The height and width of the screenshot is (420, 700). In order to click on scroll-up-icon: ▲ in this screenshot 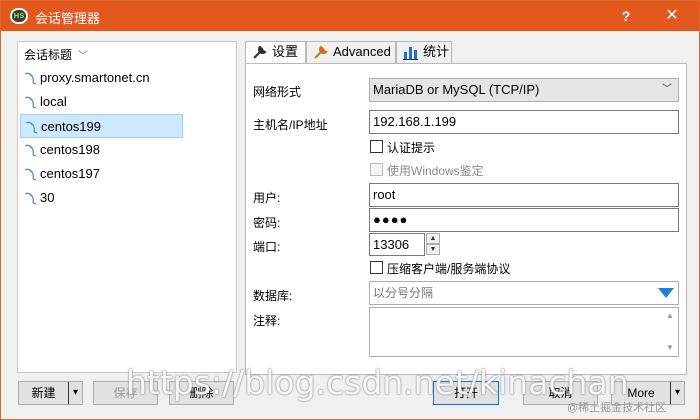, I will do `click(670, 316)`.